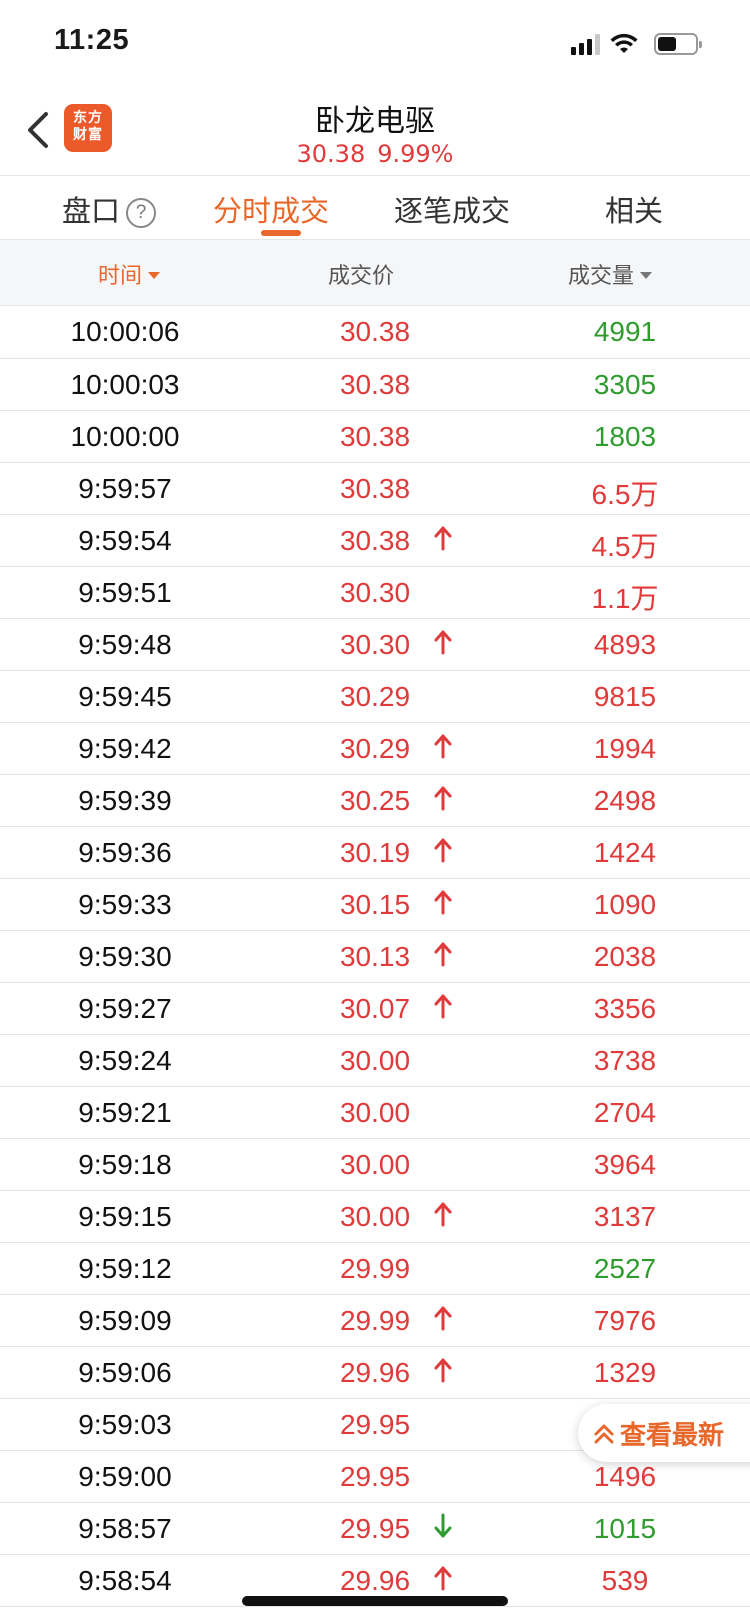  What do you see at coordinates (625, 904) in the screenshot?
I see `trade-volume: 1090` at bounding box center [625, 904].